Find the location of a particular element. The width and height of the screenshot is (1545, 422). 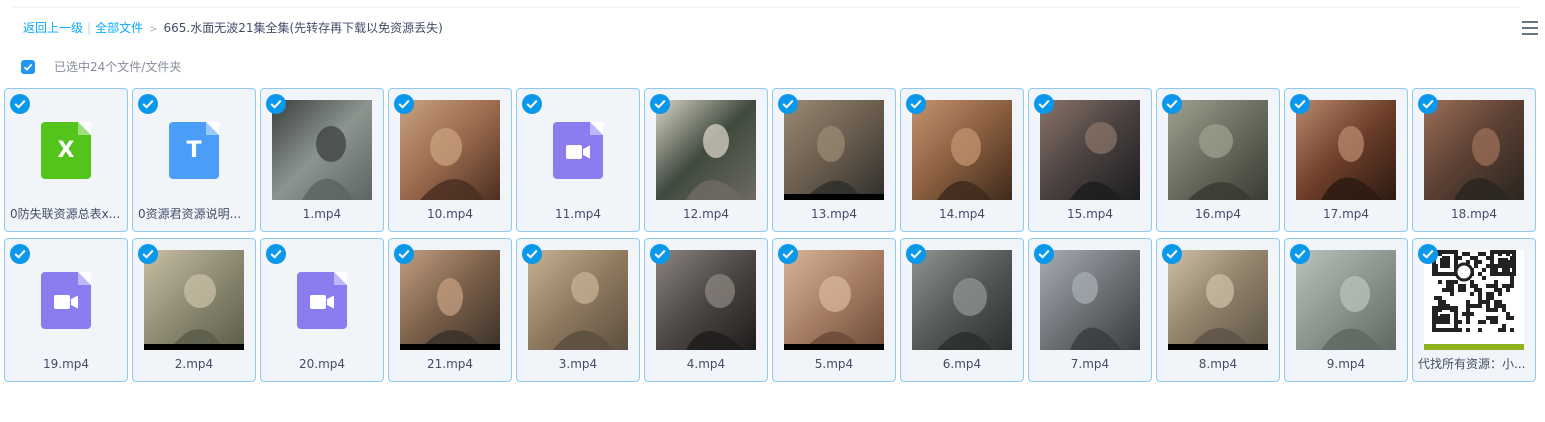

file-tile: 9.mp4 is located at coordinates (1346, 310).